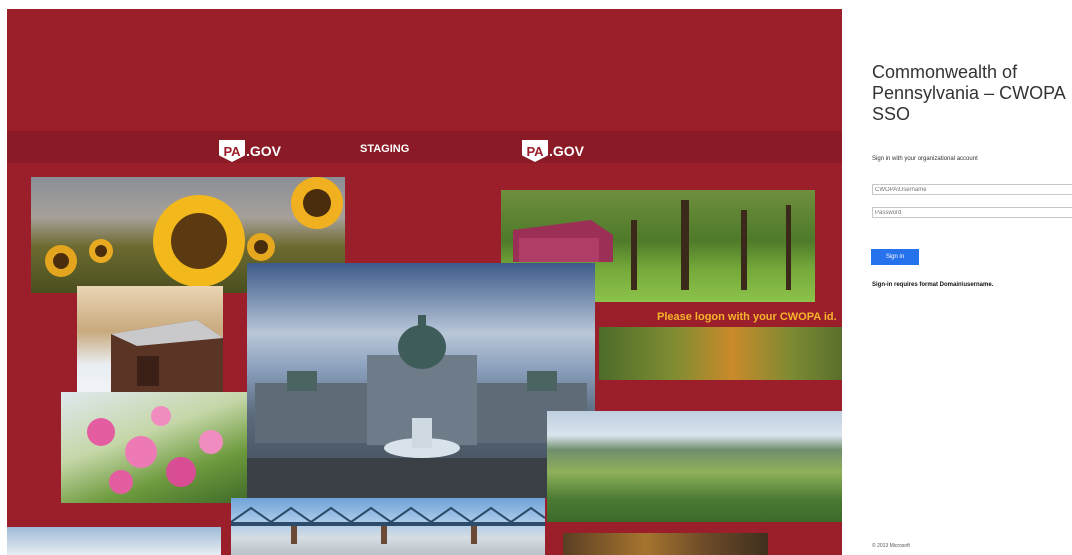 This screenshot has height=555, width=1072. Describe the element at coordinates (747, 317) in the screenshot. I see `cwopa-banner: Please logon with your CWOPA id.` at that location.